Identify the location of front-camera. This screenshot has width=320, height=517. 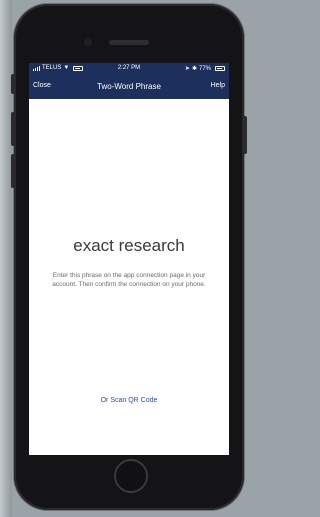
(88, 42).